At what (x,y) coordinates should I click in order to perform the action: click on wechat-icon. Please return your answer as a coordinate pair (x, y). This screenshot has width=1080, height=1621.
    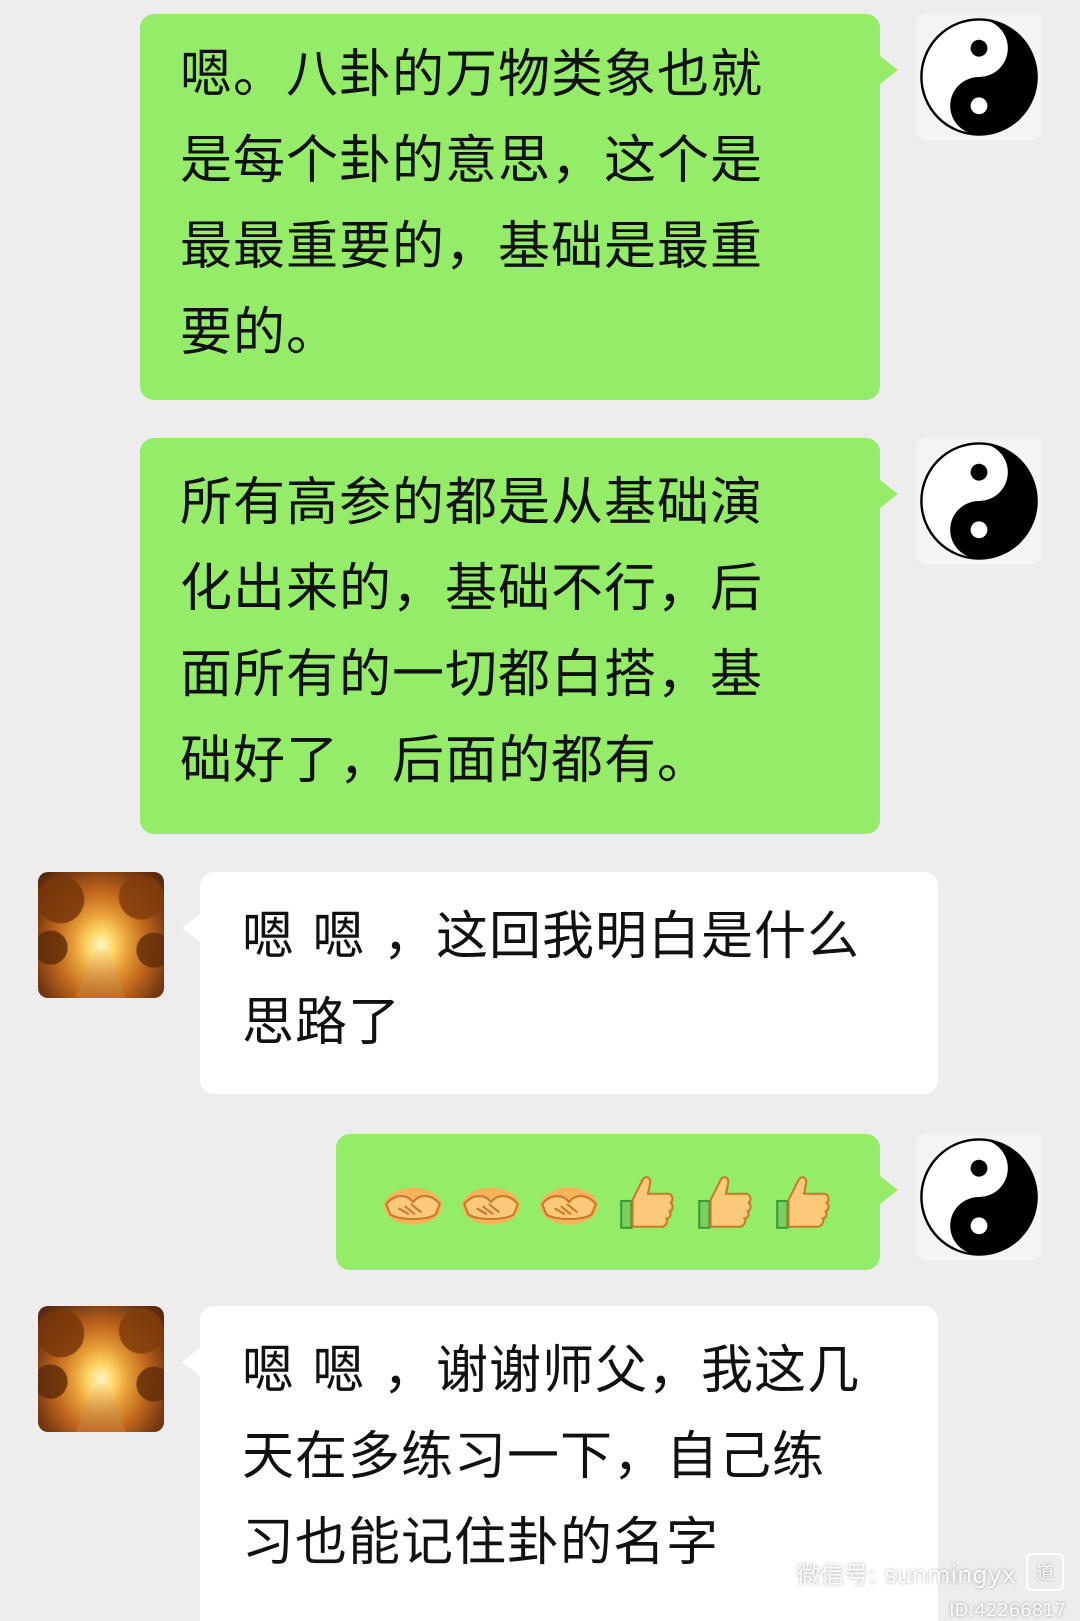
    Looking at the image, I should click on (769, 1572).